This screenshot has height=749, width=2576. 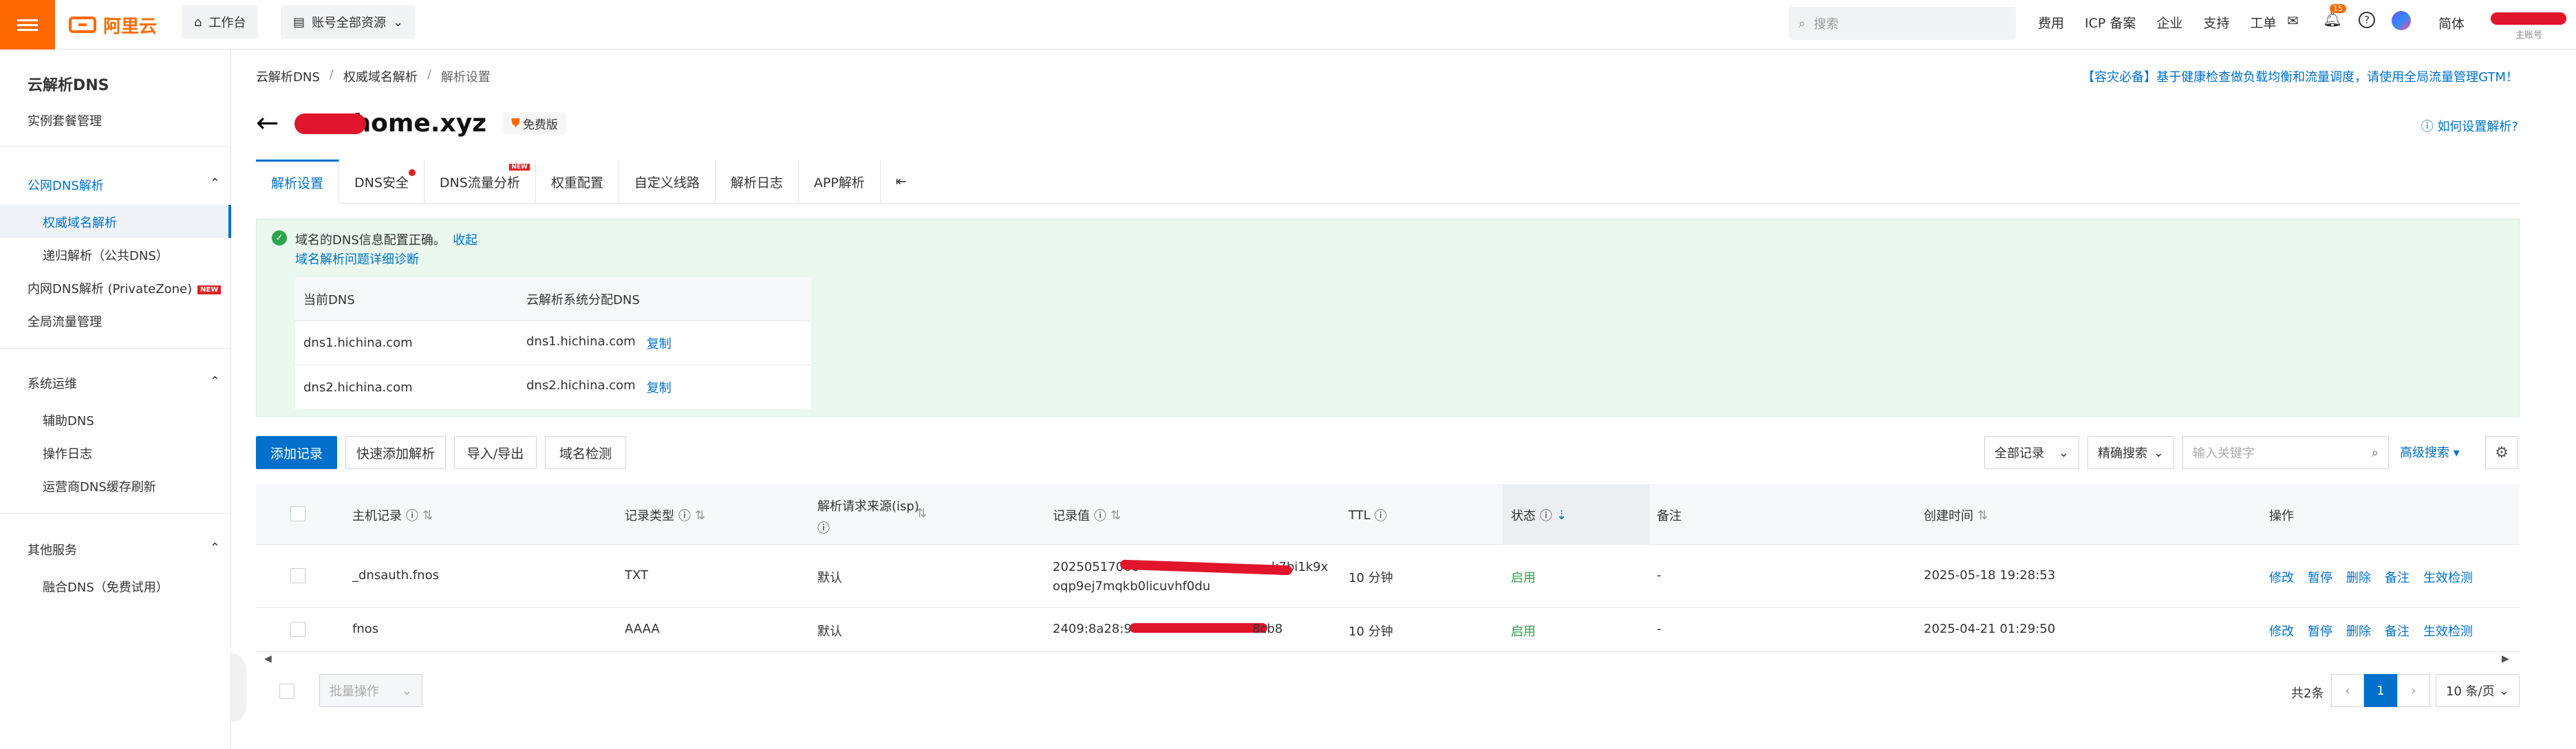 I want to click on th-label: 主机记录, so click(x=377, y=516).